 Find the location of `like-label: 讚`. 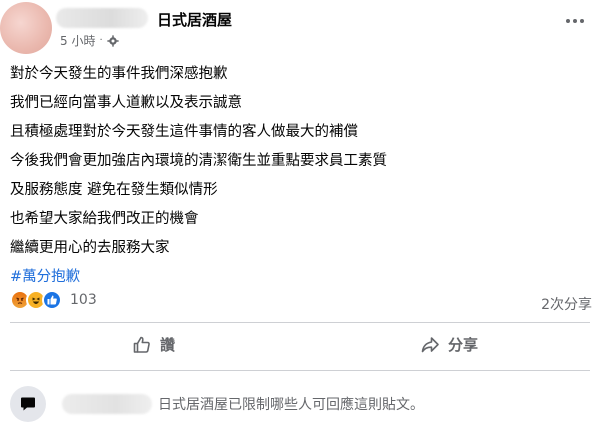

like-label: 讚 is located at coordinates (168, 345).